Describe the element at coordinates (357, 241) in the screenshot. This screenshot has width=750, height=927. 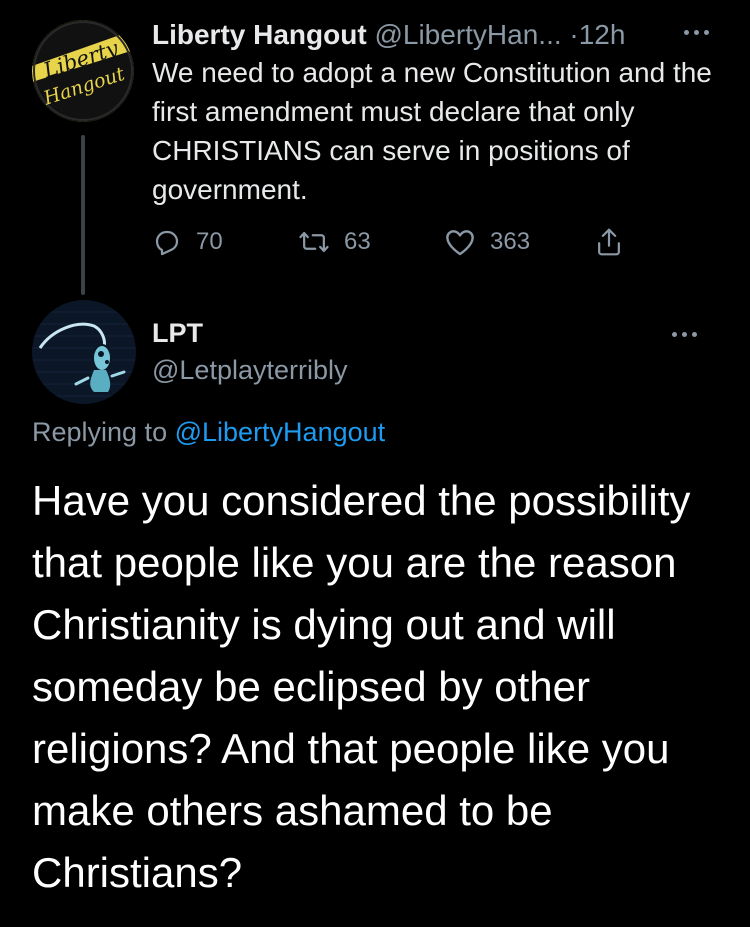
I see `retweet-count: 63` at that location.